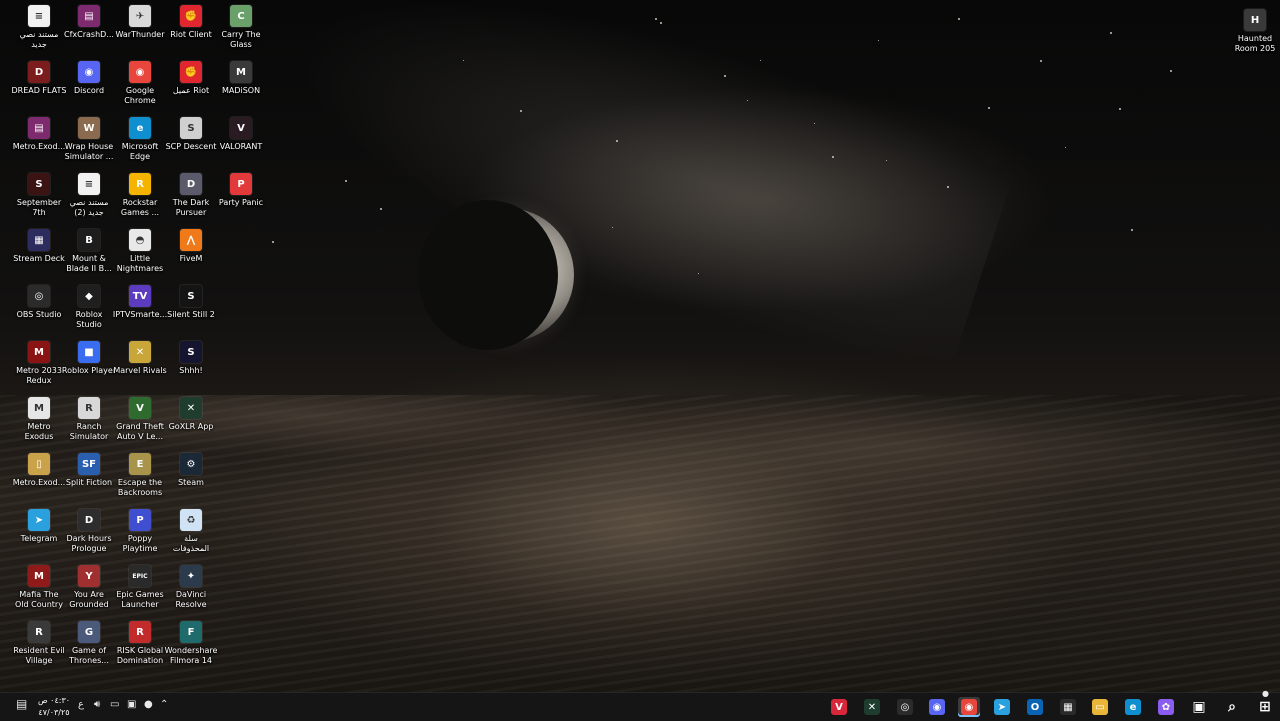 This screenshot has width=1280, height=721. What do you see at coordinates (191, 543) in the screenshot?
I see `desktop-icon-label: سلة المحذوفات` at bounding box center [191, 543].